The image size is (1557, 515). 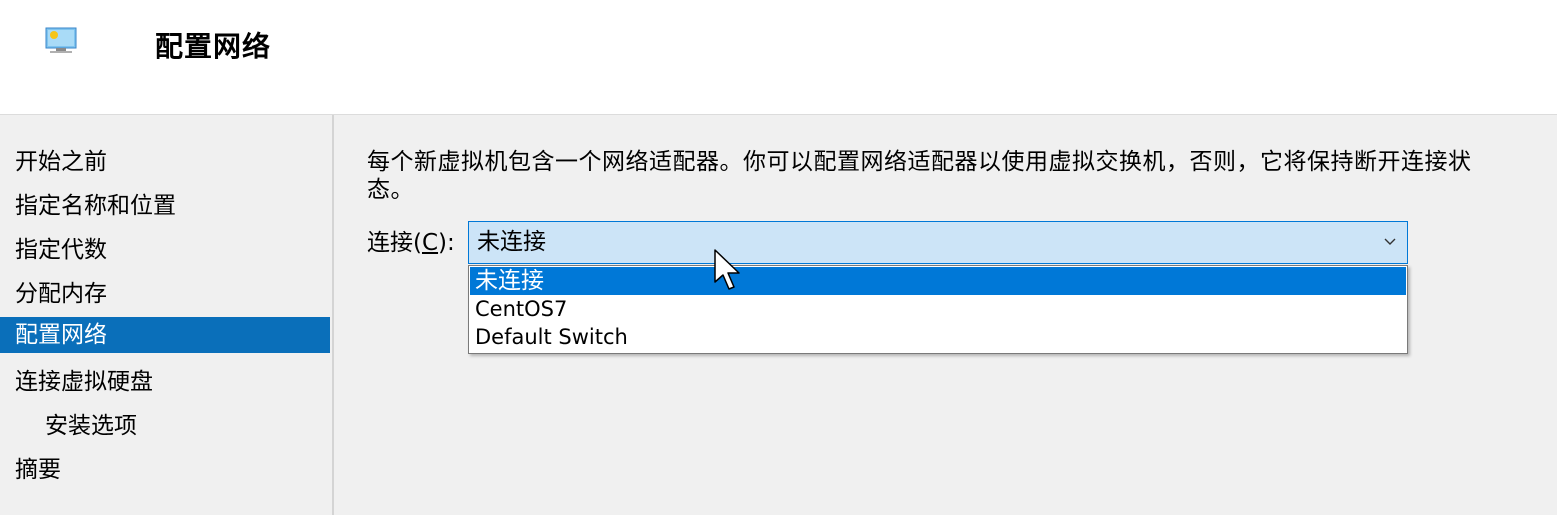 What do you see at coordinates (938, 242) in the screenshot?
I see `connection-select: 未连接` at bounding box center [938, 242].